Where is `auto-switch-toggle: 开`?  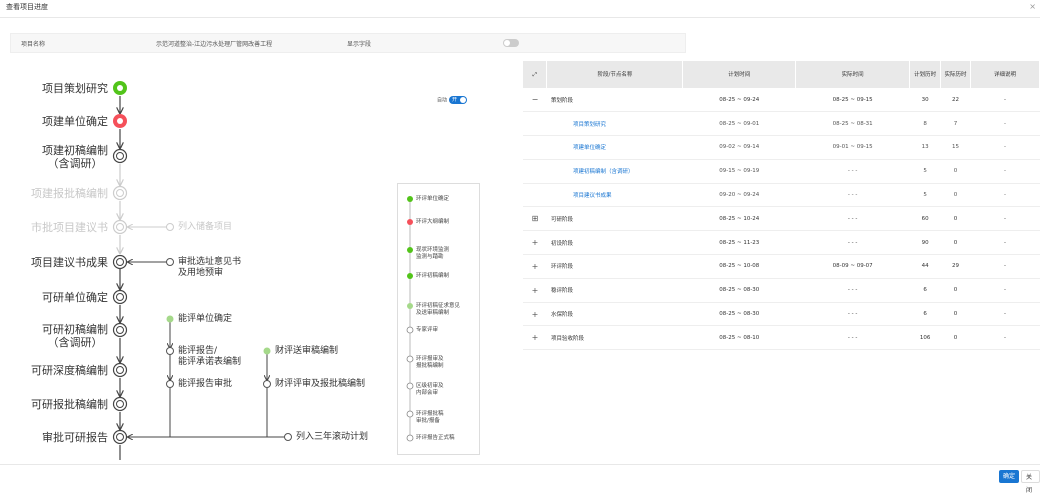
auto-switch-toggle: 开 is located at coordinates (458, 100).